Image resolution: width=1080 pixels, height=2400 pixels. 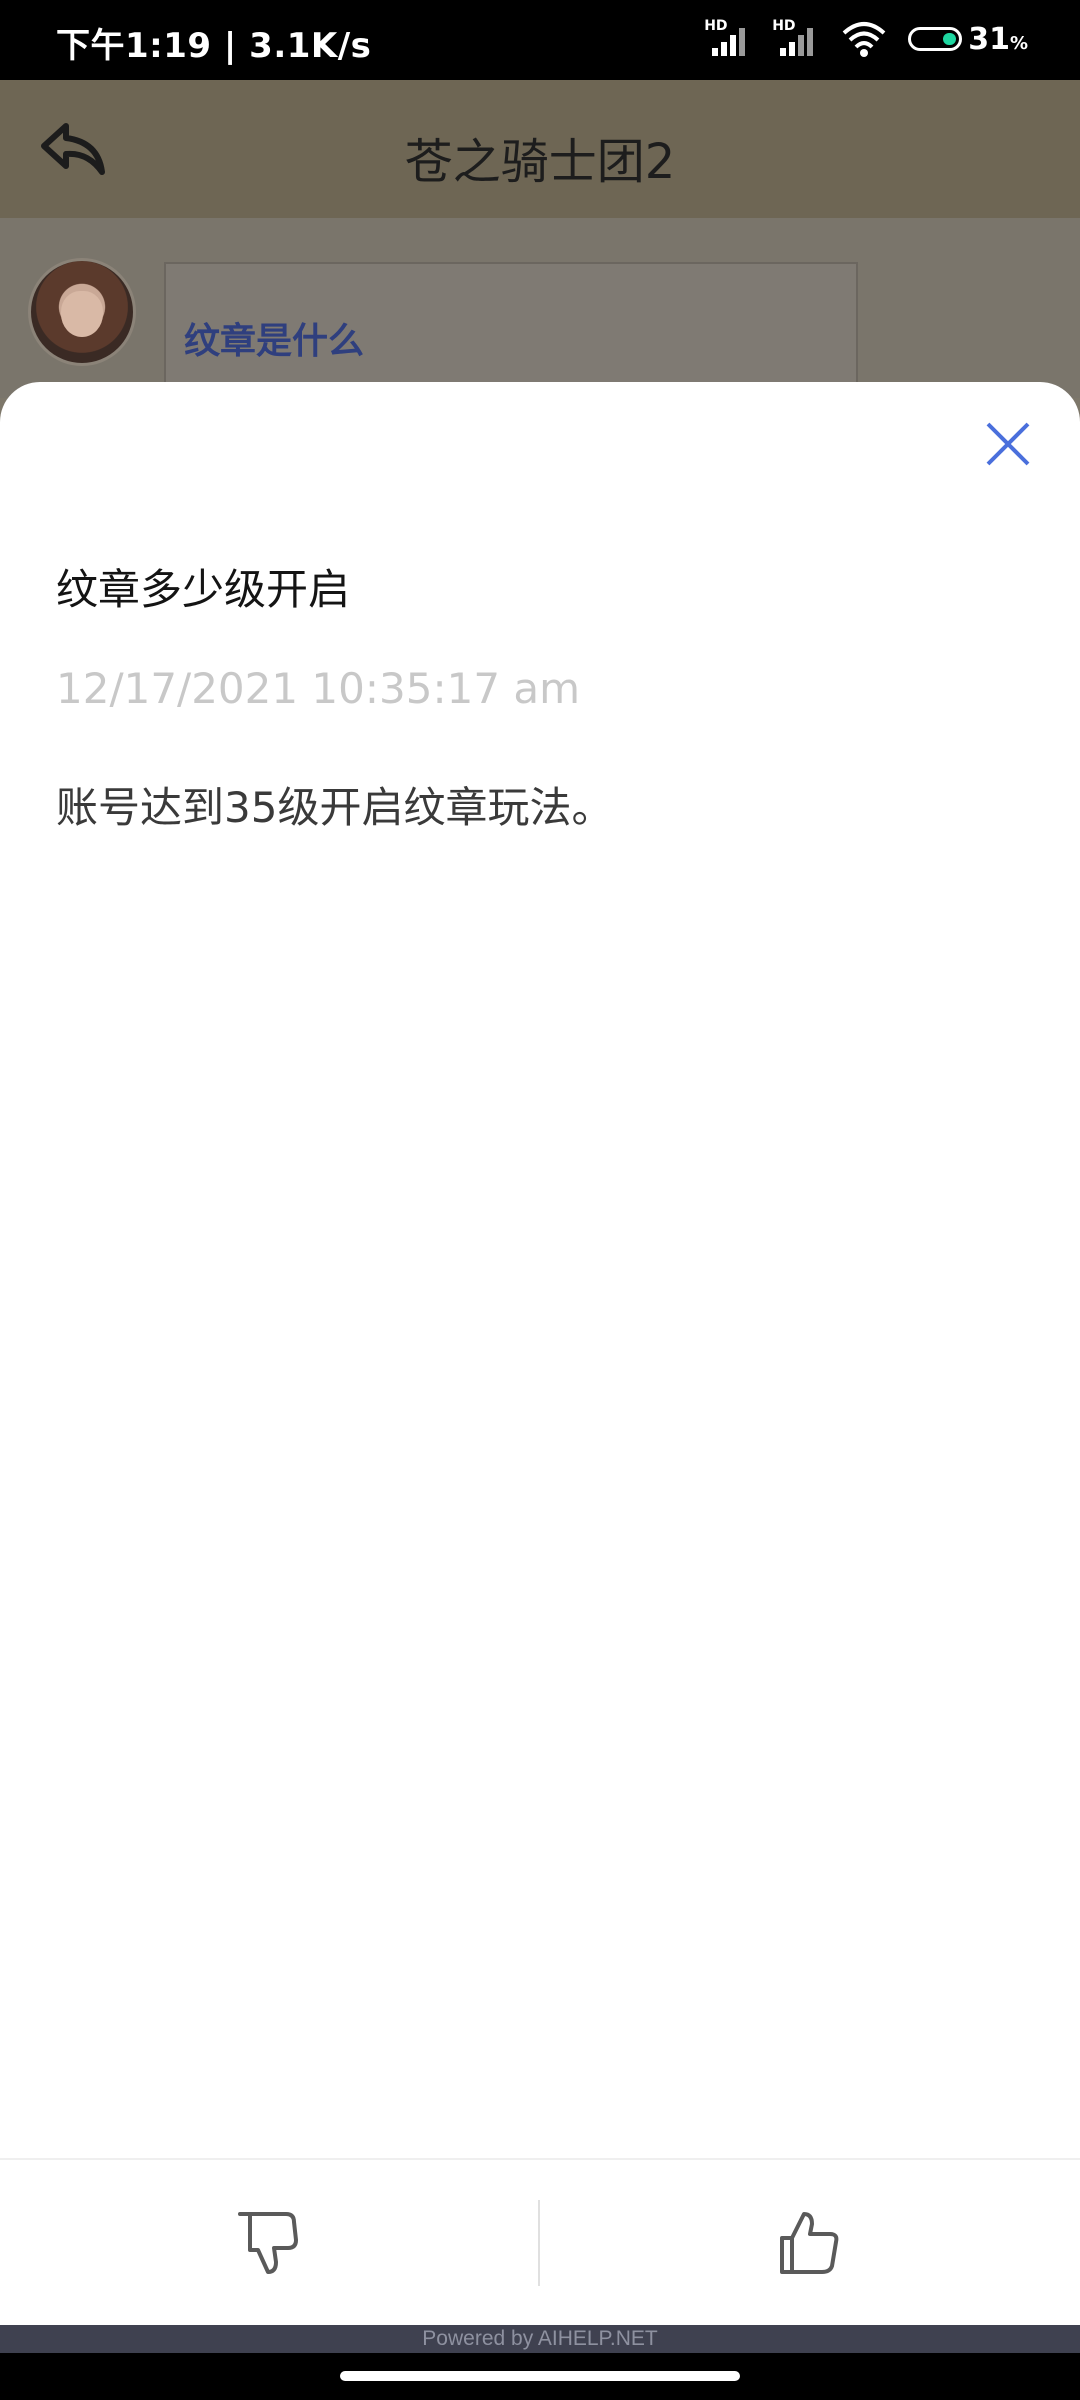 I want to click on wifi-icon, so click(x=864, y=39).